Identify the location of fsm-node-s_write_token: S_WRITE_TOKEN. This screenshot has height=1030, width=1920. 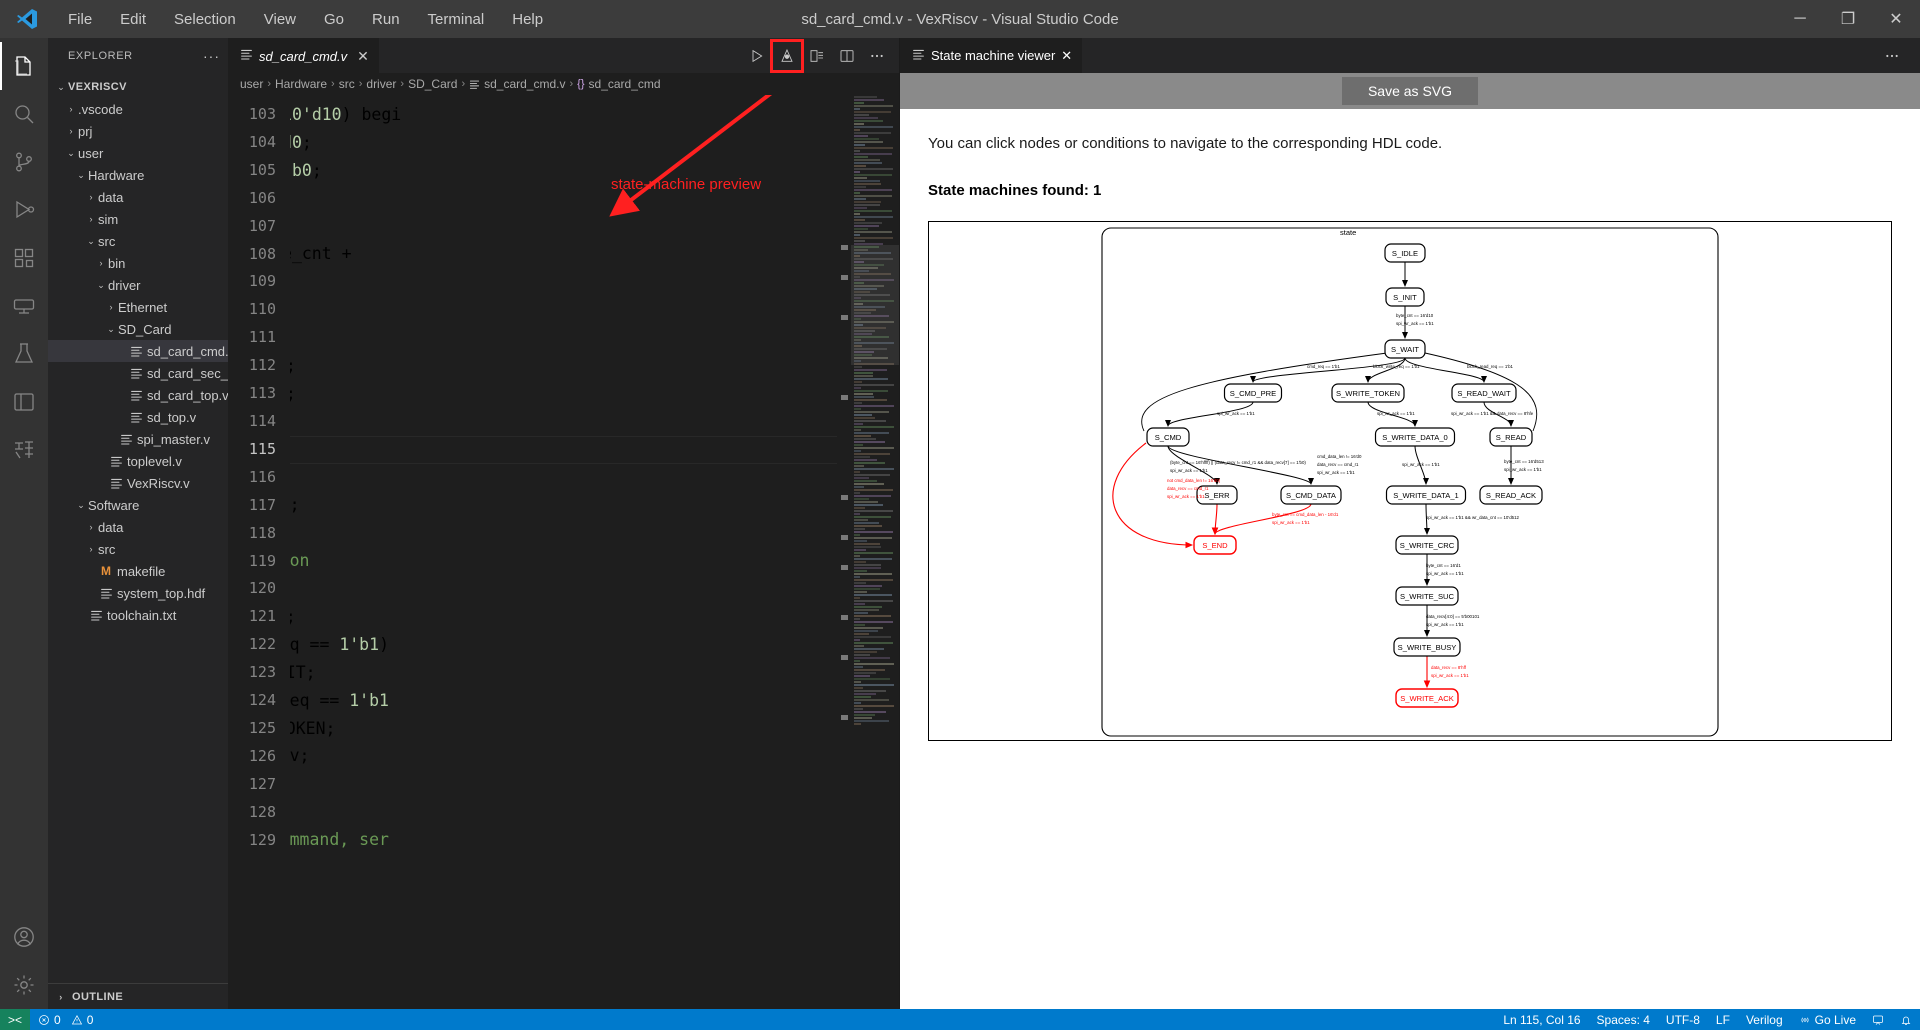
(1368, 393).